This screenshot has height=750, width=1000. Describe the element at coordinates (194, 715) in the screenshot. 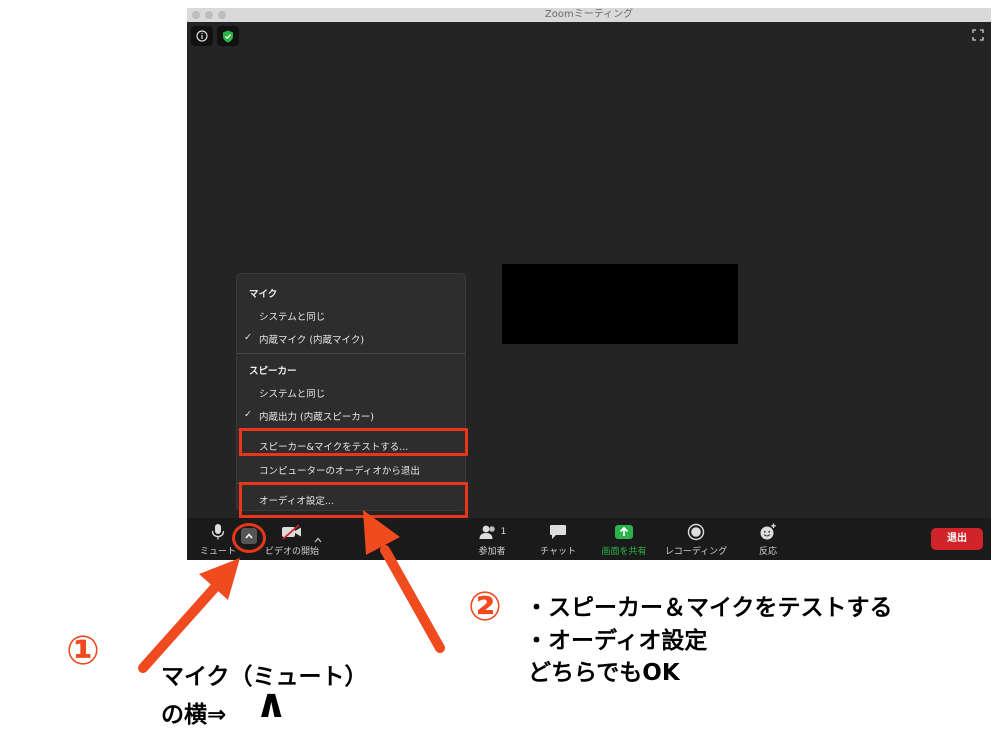

I see `note1-line2: の横⇒` at that location.